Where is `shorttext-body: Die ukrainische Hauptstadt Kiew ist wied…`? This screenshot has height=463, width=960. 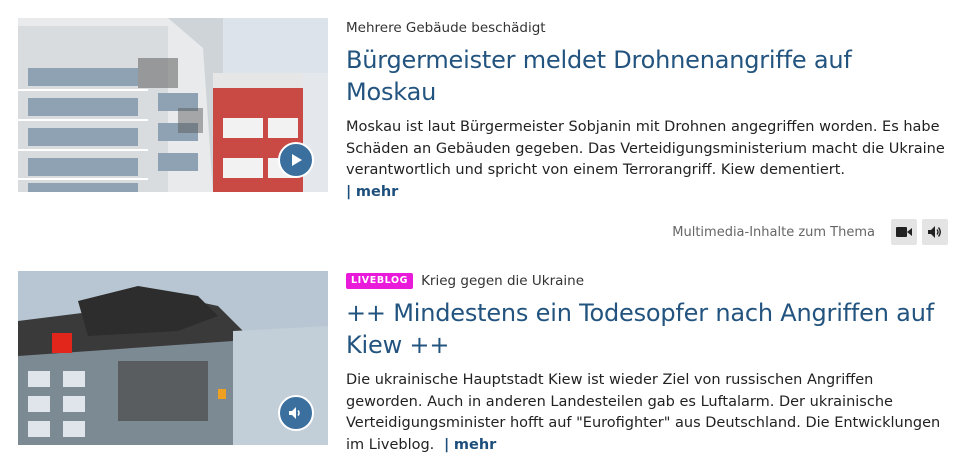
shorttext-body: Die ukrainische Hauptstadt Kiew ist wied… is located at coordinates (643, 412).